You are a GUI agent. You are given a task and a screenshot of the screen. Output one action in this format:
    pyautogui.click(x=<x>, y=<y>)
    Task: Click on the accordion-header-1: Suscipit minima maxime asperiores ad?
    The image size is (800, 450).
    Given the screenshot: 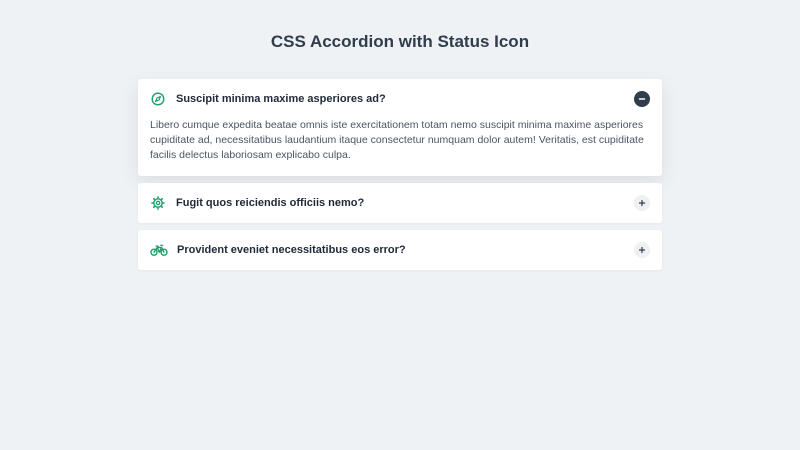 What is the action you would take?
    pyautogui.click(x=400, y=99)
    